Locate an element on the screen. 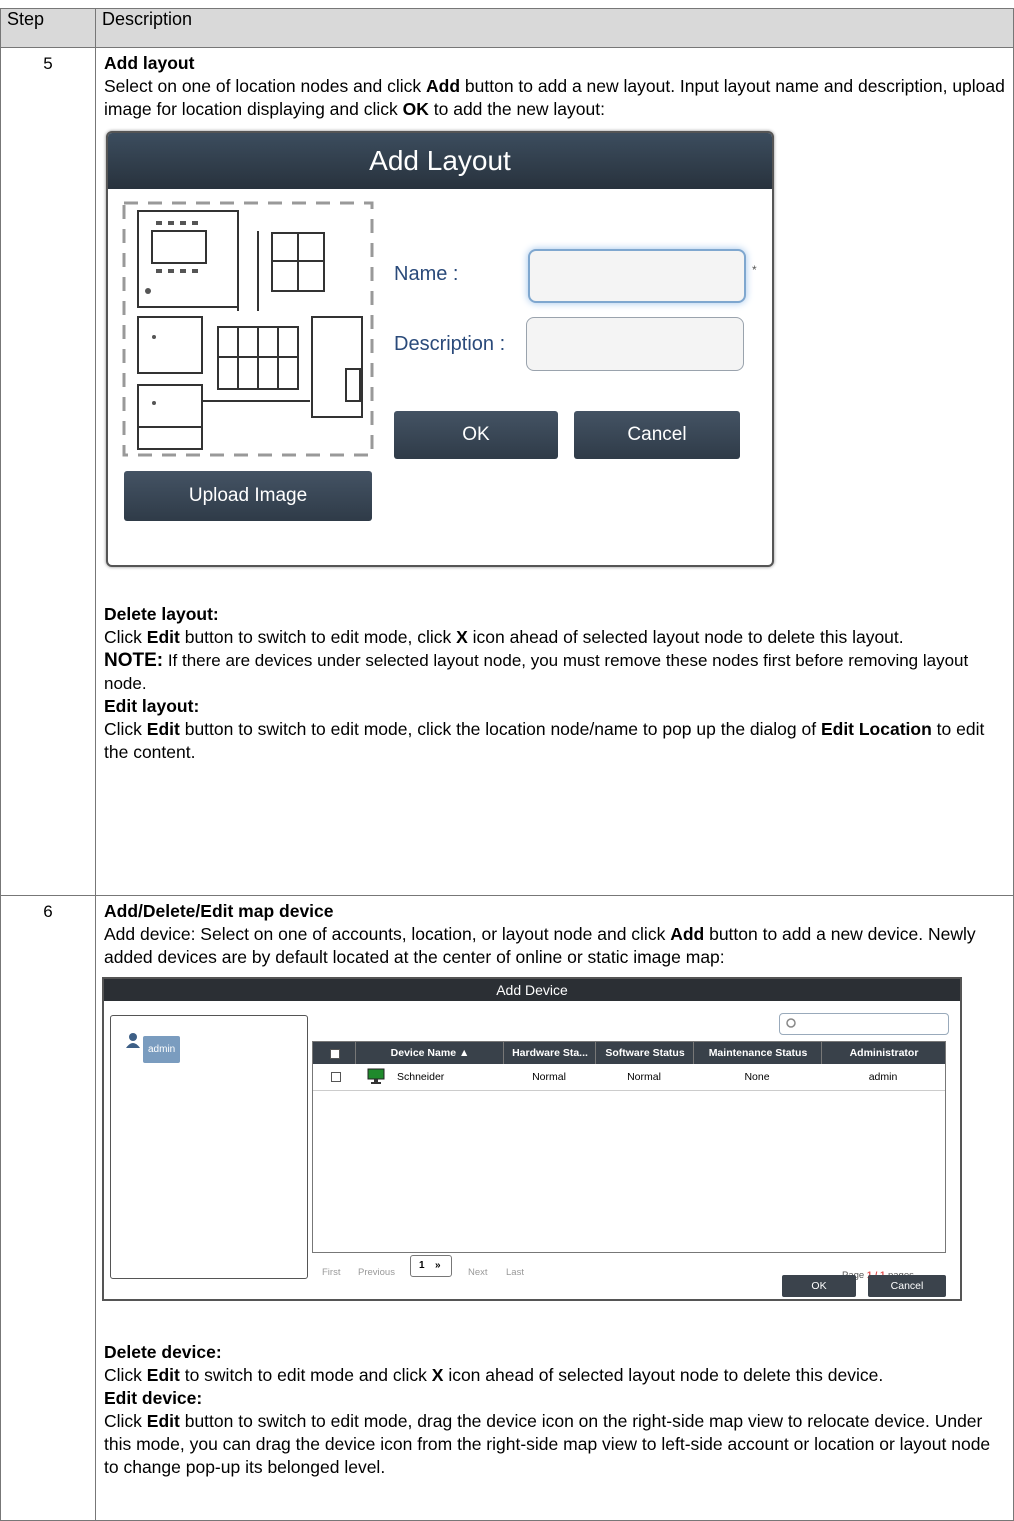 This screenshot has width=1014, height=1521. administrator-cell: admin is located at coordinates (883, 1077).